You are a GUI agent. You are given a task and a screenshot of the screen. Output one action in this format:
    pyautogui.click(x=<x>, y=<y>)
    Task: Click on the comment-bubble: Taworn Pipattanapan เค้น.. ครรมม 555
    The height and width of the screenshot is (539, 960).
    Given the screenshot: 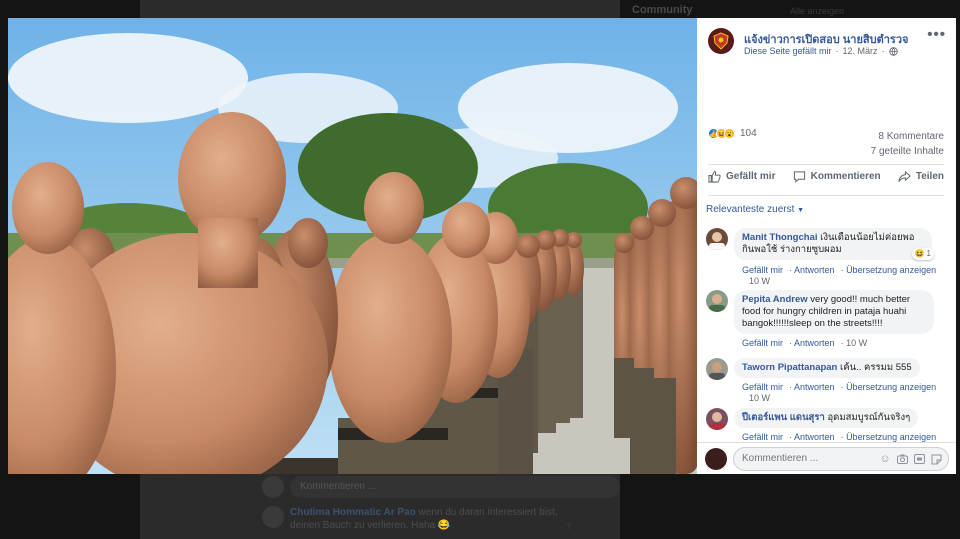 What is the action you would take?
    pyautogui.click(x=827, y=368)
    